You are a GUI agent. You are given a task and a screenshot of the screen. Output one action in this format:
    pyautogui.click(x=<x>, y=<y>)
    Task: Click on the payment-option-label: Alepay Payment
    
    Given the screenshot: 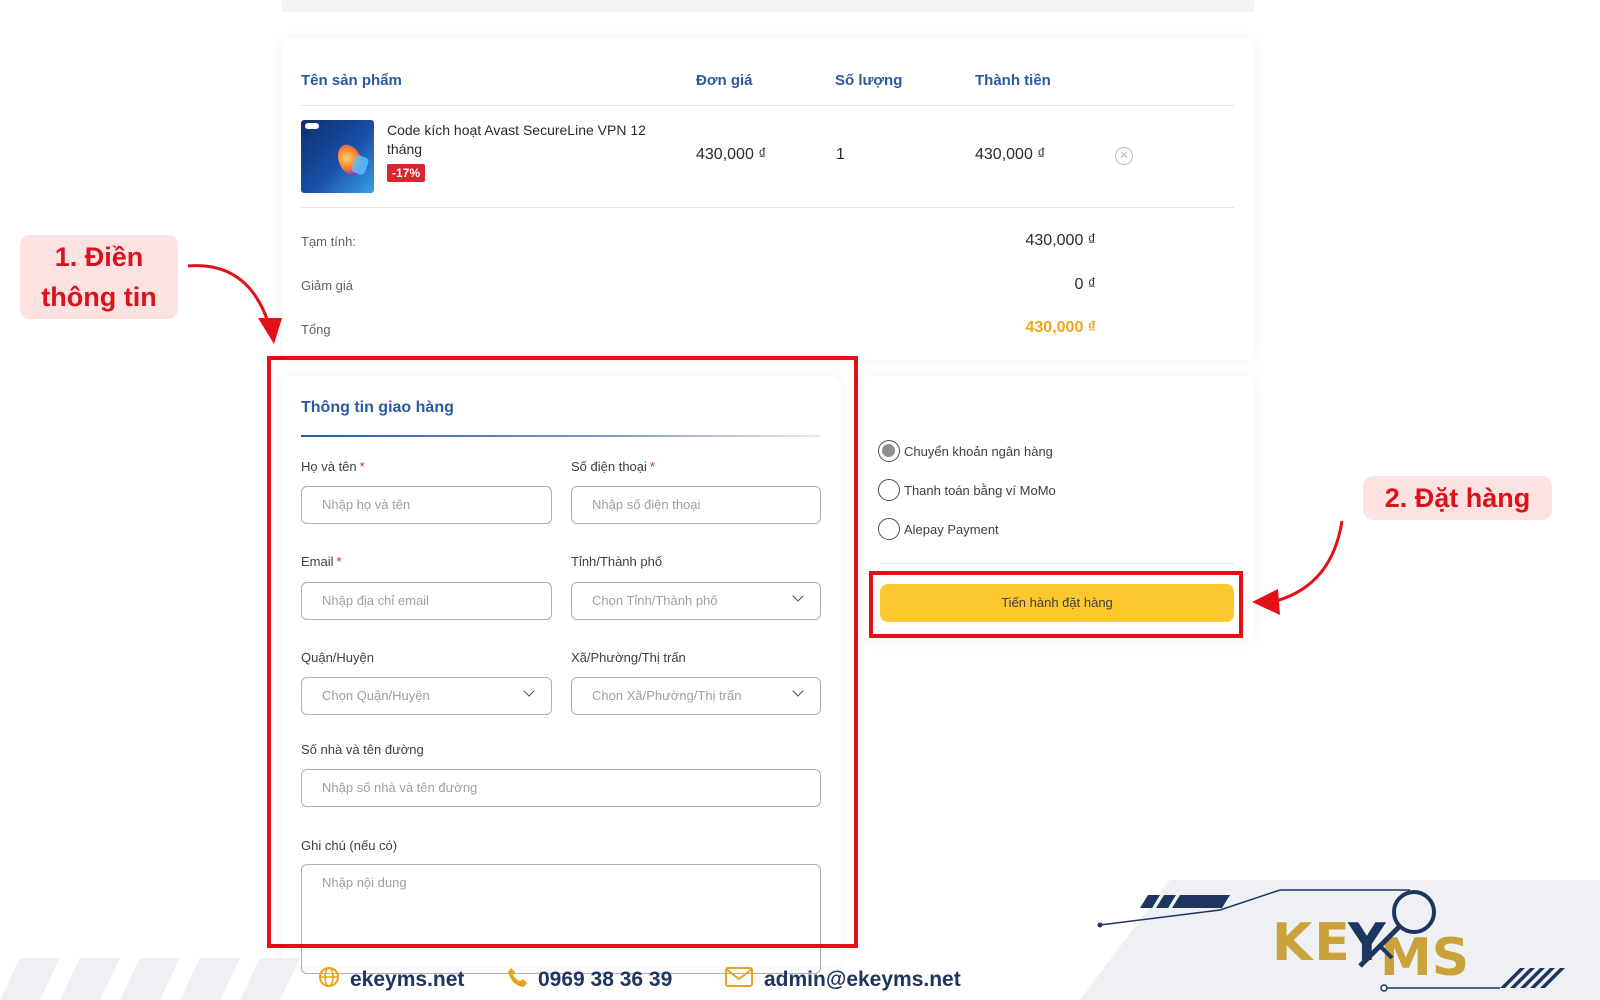 What is the action you would take?
    pyautogui.click(x=951, y=529)
    